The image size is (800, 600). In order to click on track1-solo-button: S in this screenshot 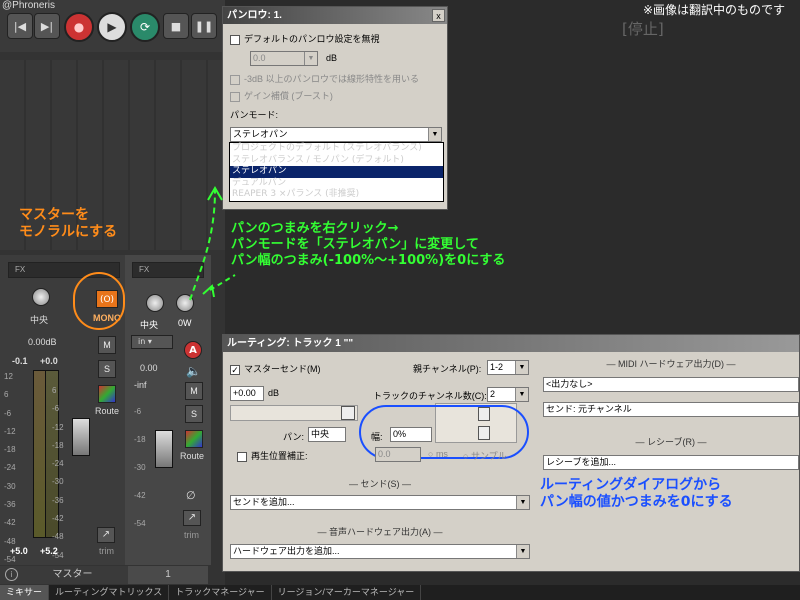, I will do `click(194, 414)`.